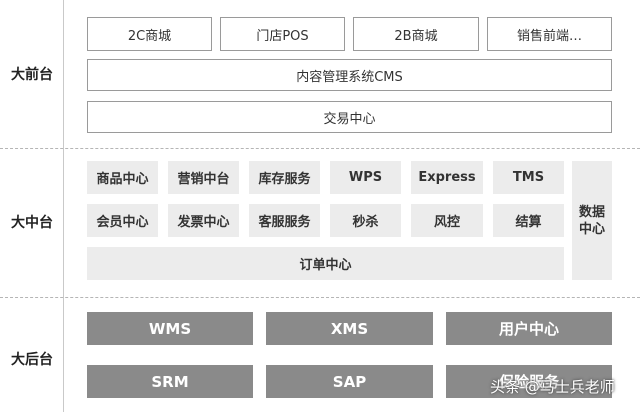 The image size is (640, 412). Describe the element at coordinates (416, 34) in the screenshot. I see `front-channel-2b-mall: 2B商城` at that location.